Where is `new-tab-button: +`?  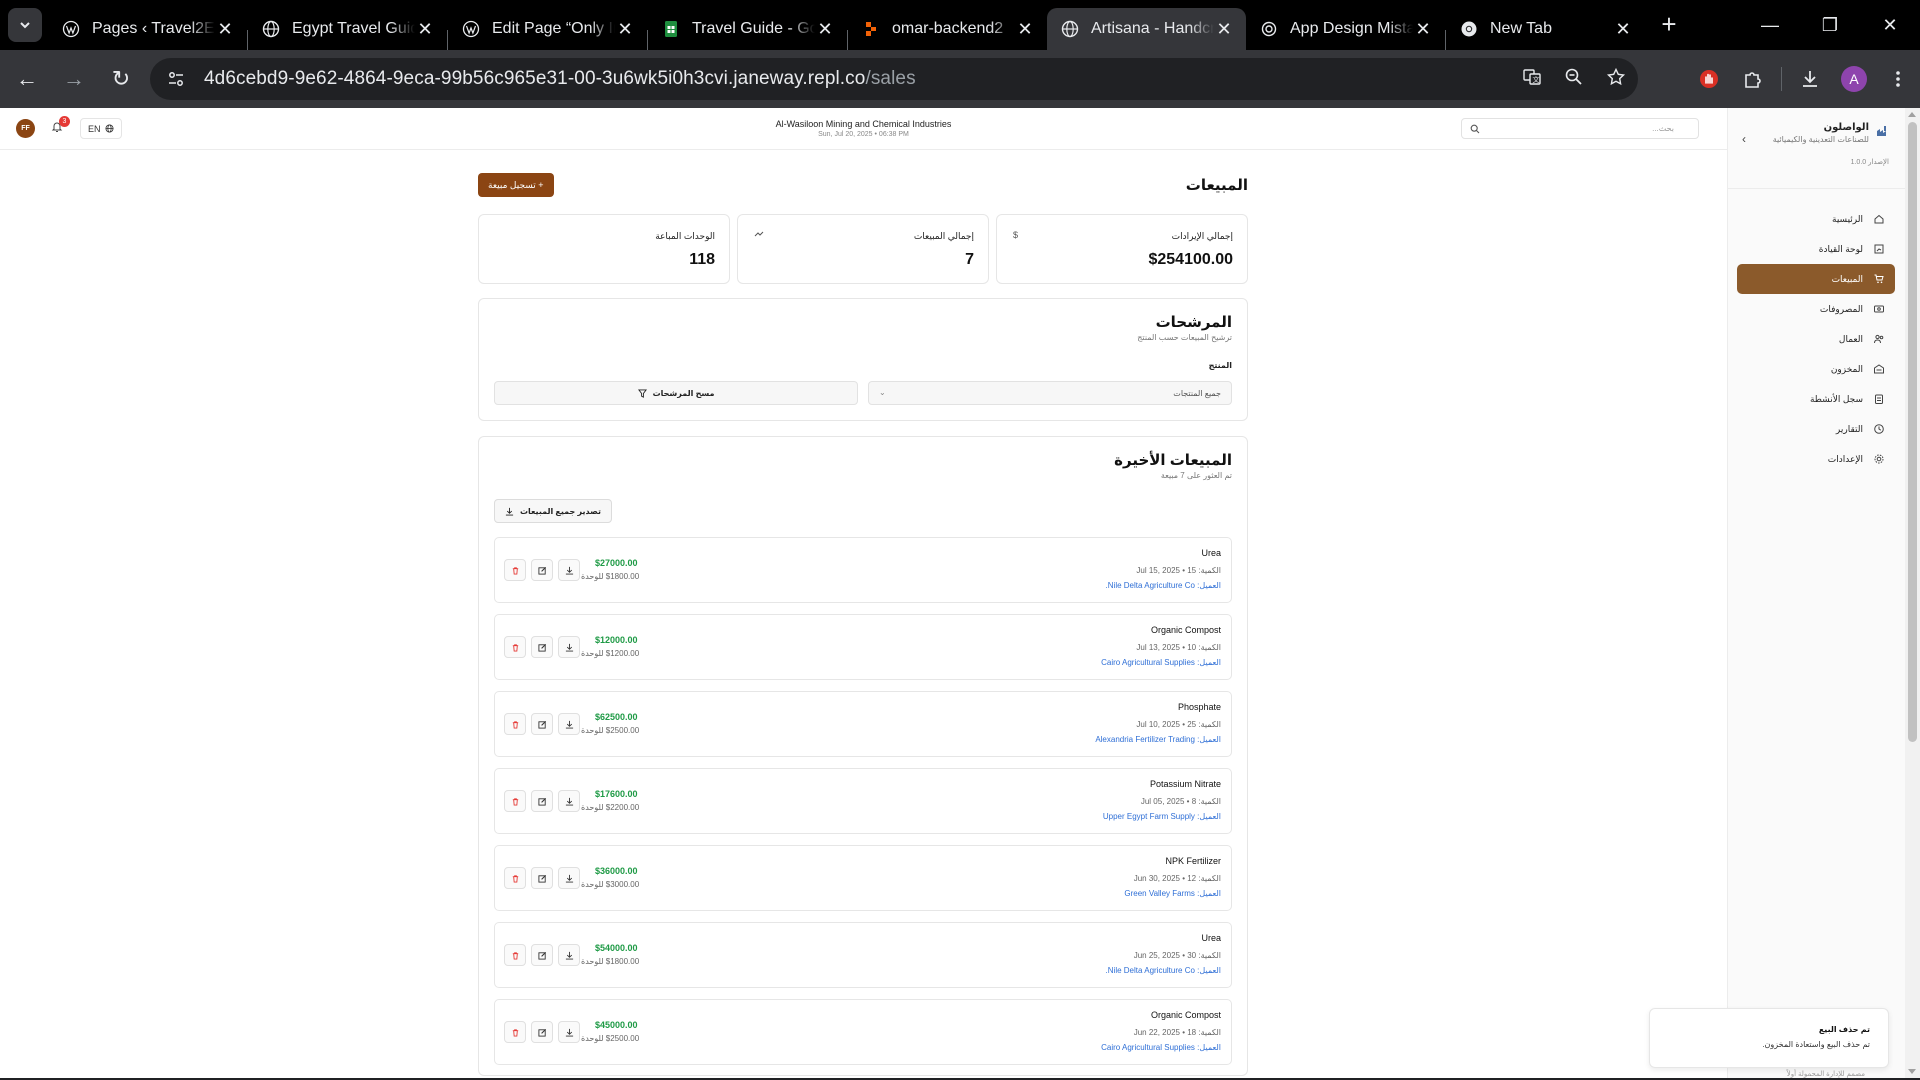 new-tab-button: + is located at coordinates (1669, 24).